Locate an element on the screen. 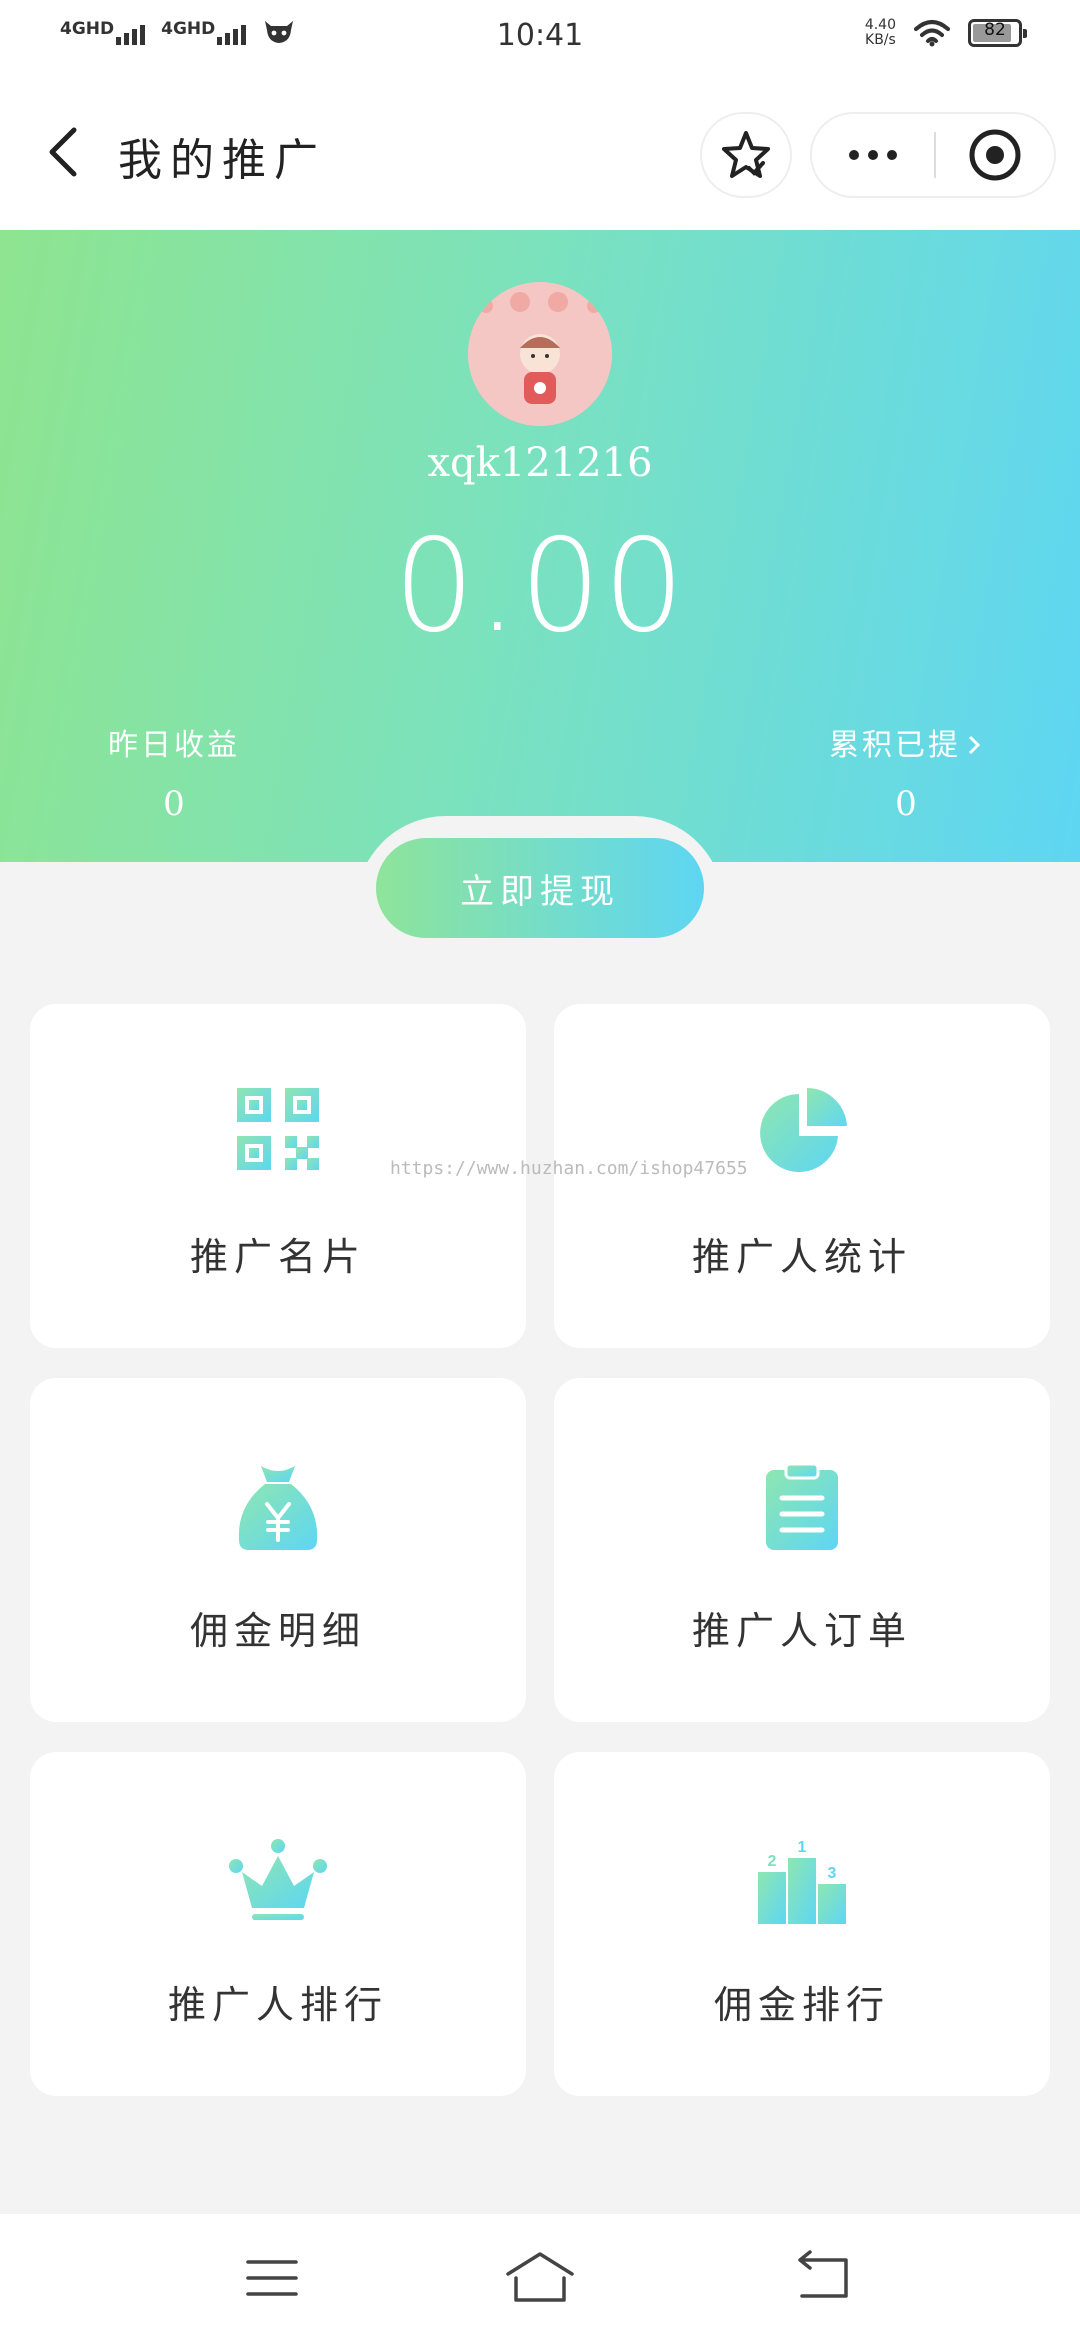 The height and width of the screenshot is (2340, 1080). pie-chart-icon is located at coordinates (803, 1130).